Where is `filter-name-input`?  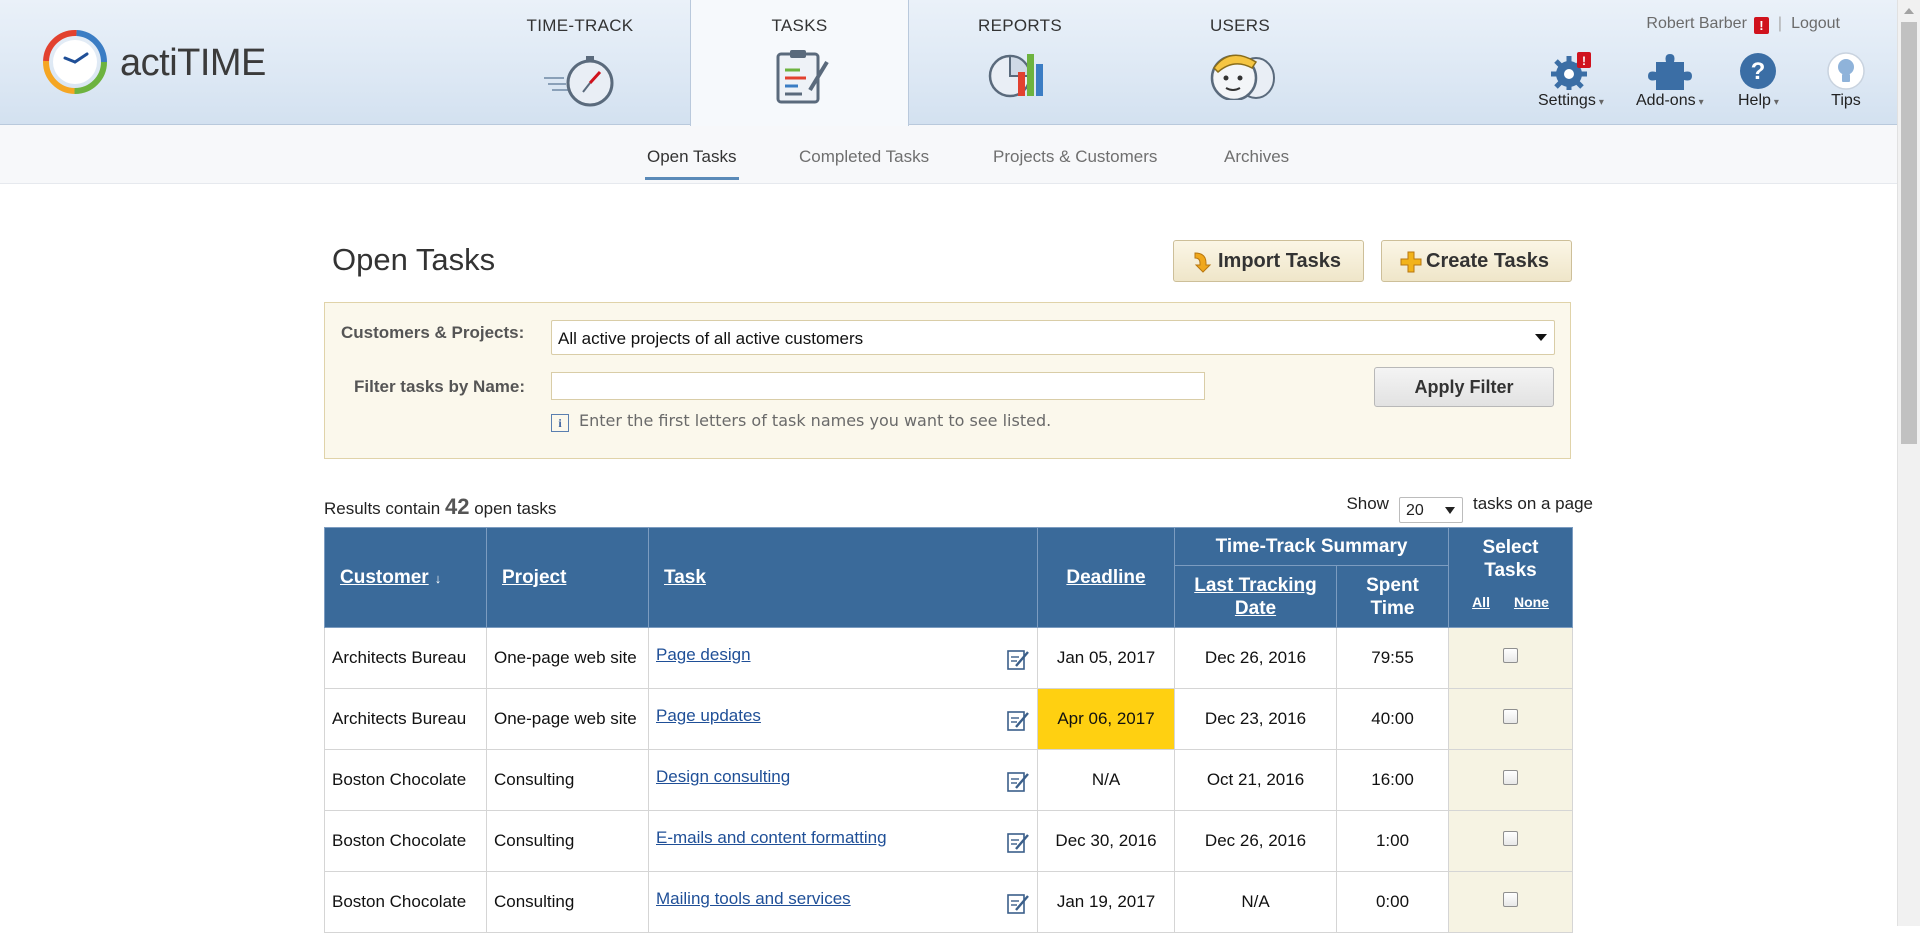
filter-name-input is located at coordinates (878, 386).